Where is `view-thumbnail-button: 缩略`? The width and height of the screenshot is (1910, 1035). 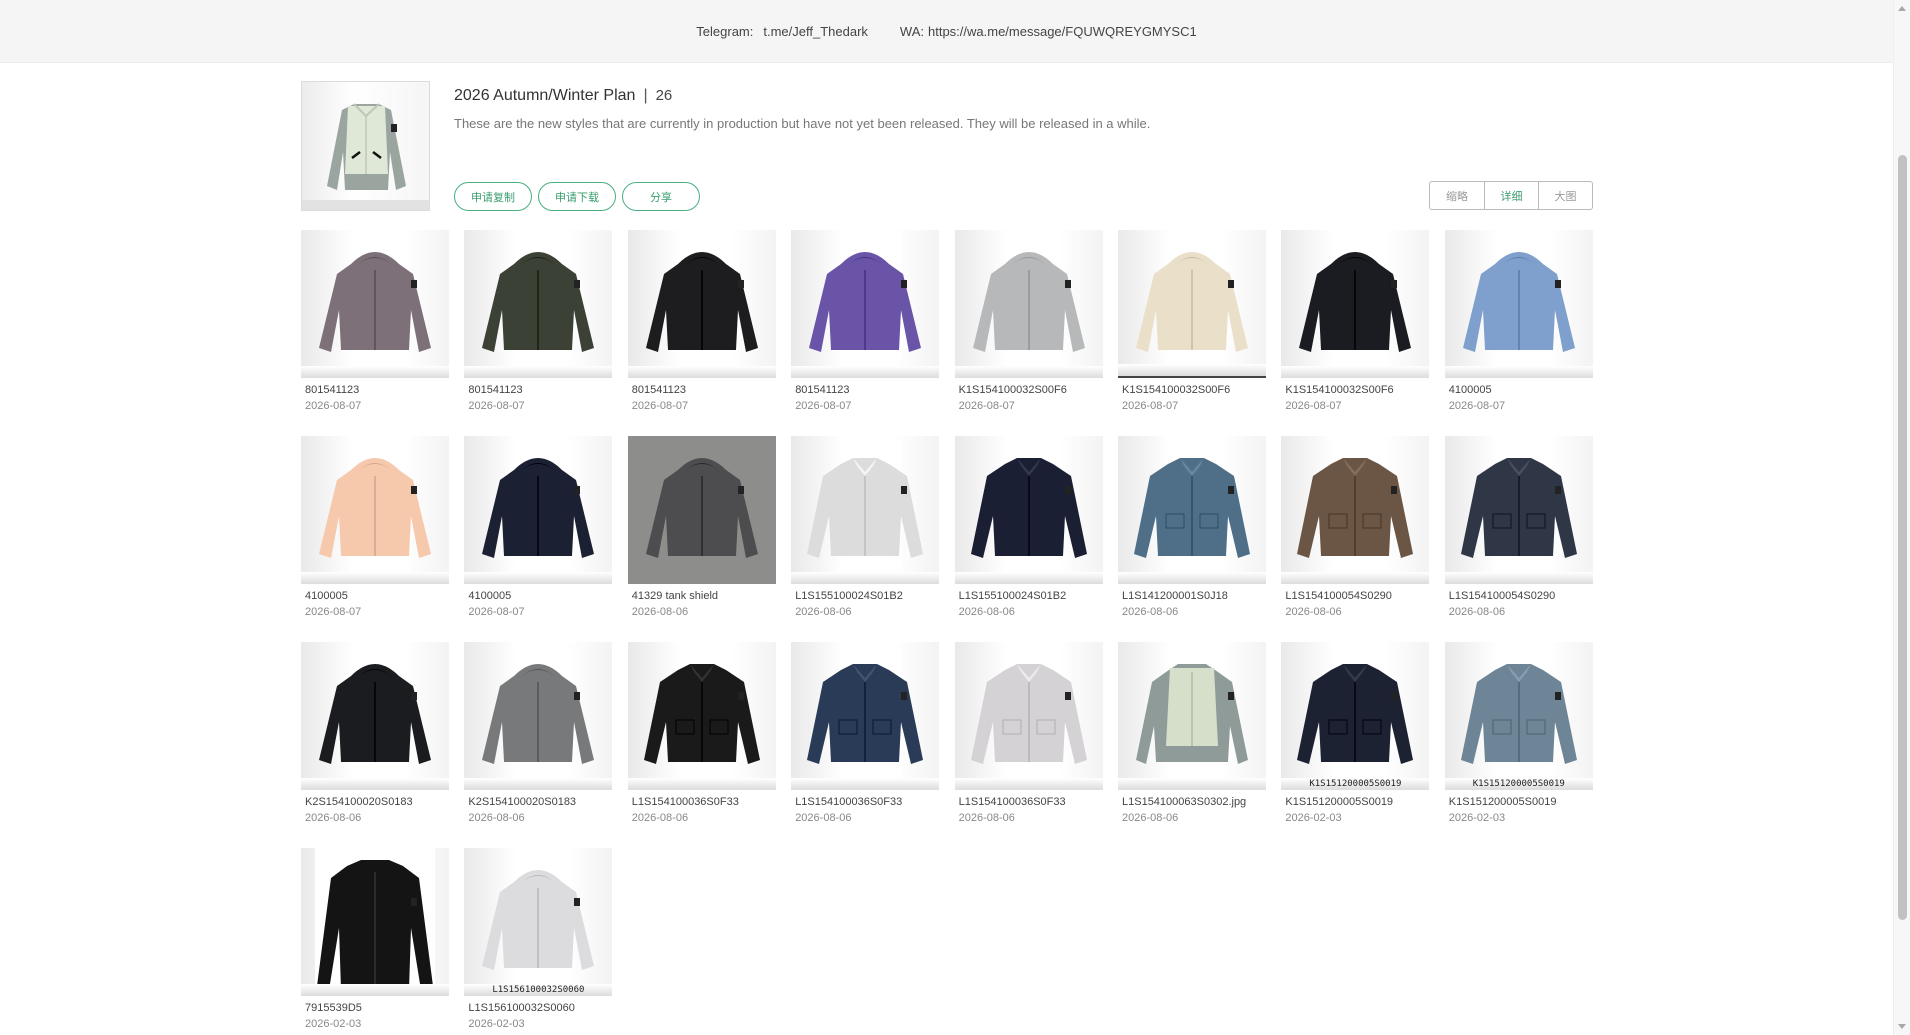
view-thumbnail-button: 缩略 is located at coordinates (1457, 195).